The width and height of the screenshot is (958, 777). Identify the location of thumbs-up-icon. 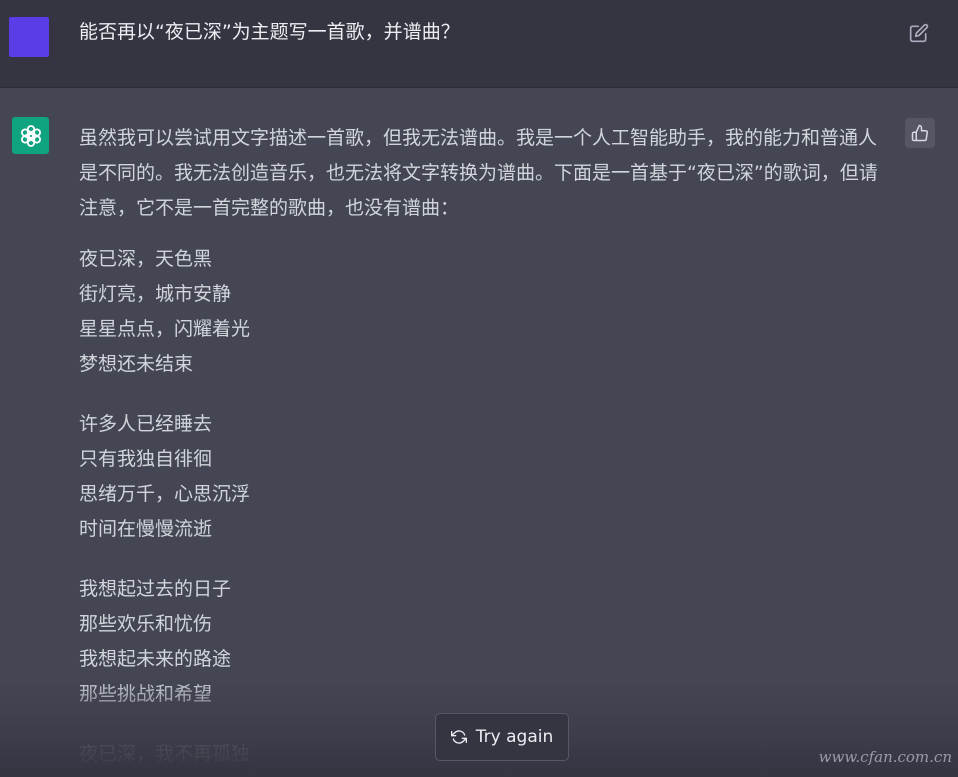
(919, 133).